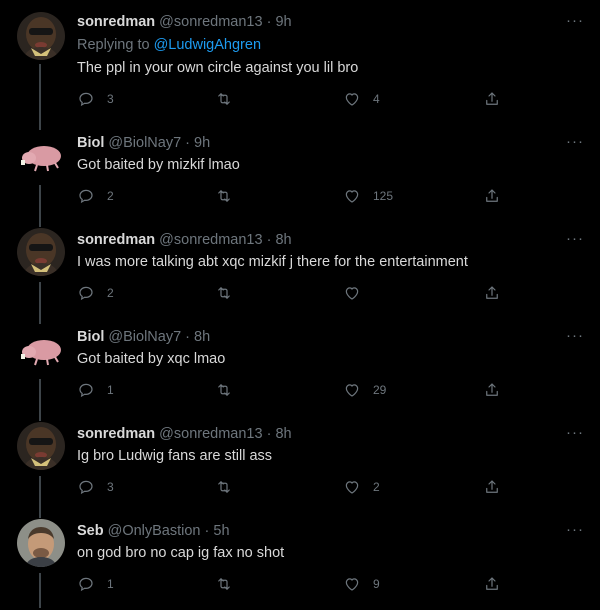 This screenshot has height=610, width=600. Describe the element at coordinates (358, 293) in the screenshot. I see `like-button` at that location.